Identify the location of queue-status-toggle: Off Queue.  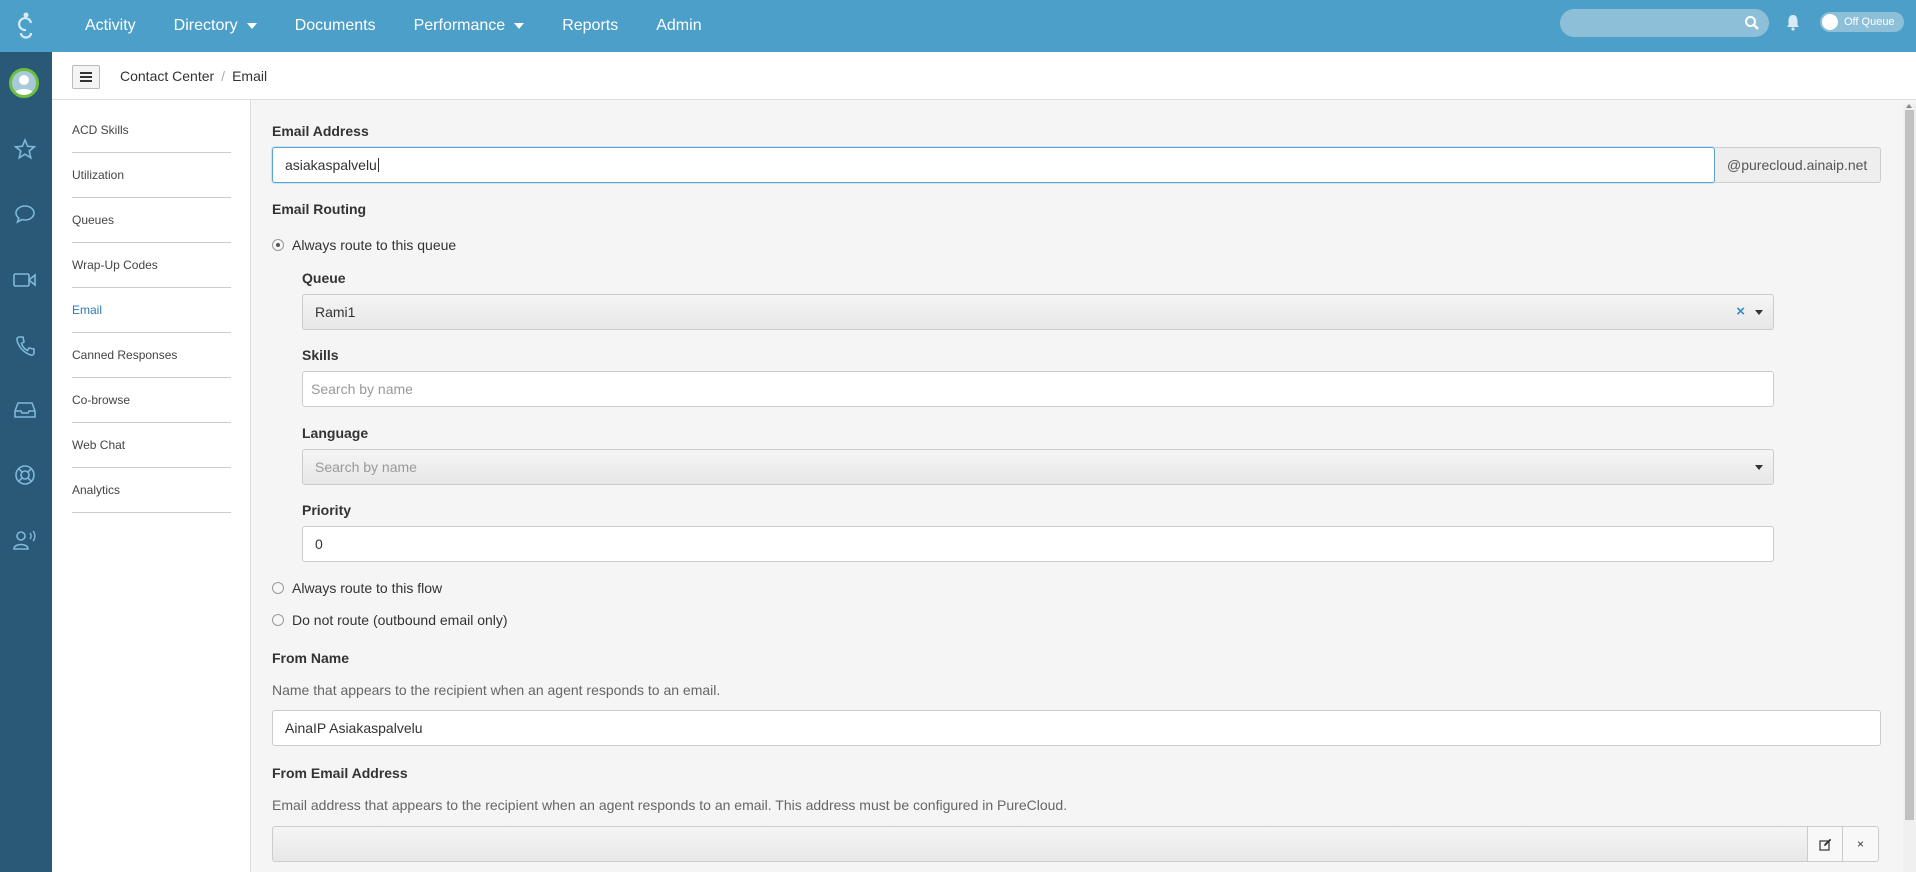
(1862, 22).